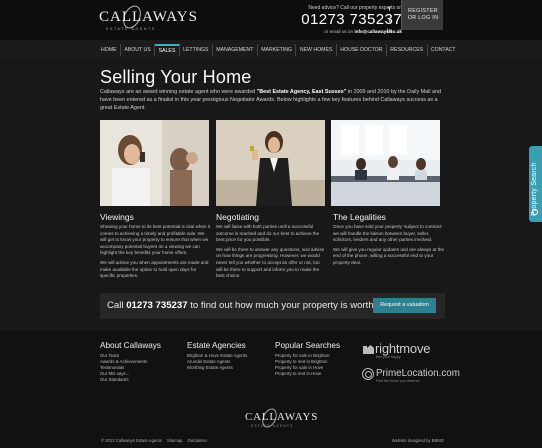  I want to click on footer-heading: About Callaways, so click(130, 345).